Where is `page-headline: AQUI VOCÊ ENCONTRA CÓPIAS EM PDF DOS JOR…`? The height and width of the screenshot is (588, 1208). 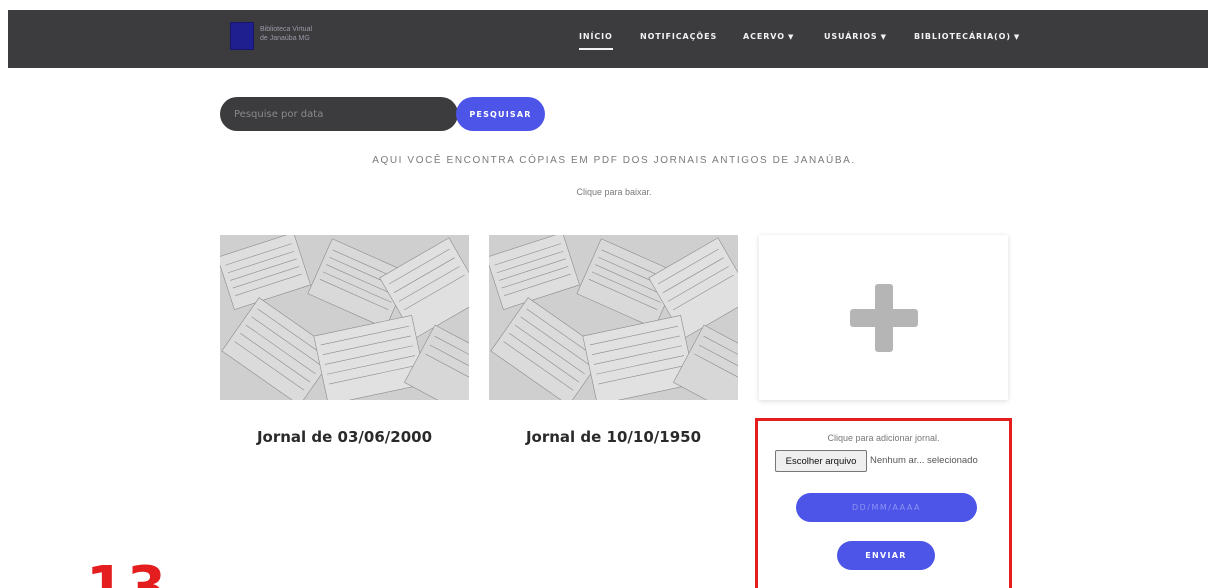 page-headline: AQUI VOCÊ ENCONTRA CÓPIAS EM PDF DOS JOR… is located at coordinates (614, 160).